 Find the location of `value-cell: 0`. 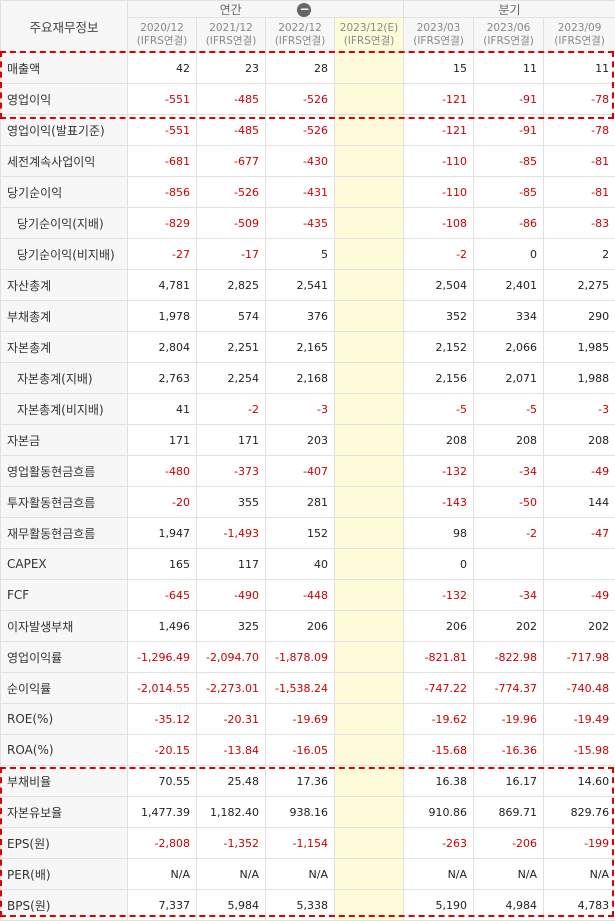

value-cell: 0 is located at coordinates (439, 564).